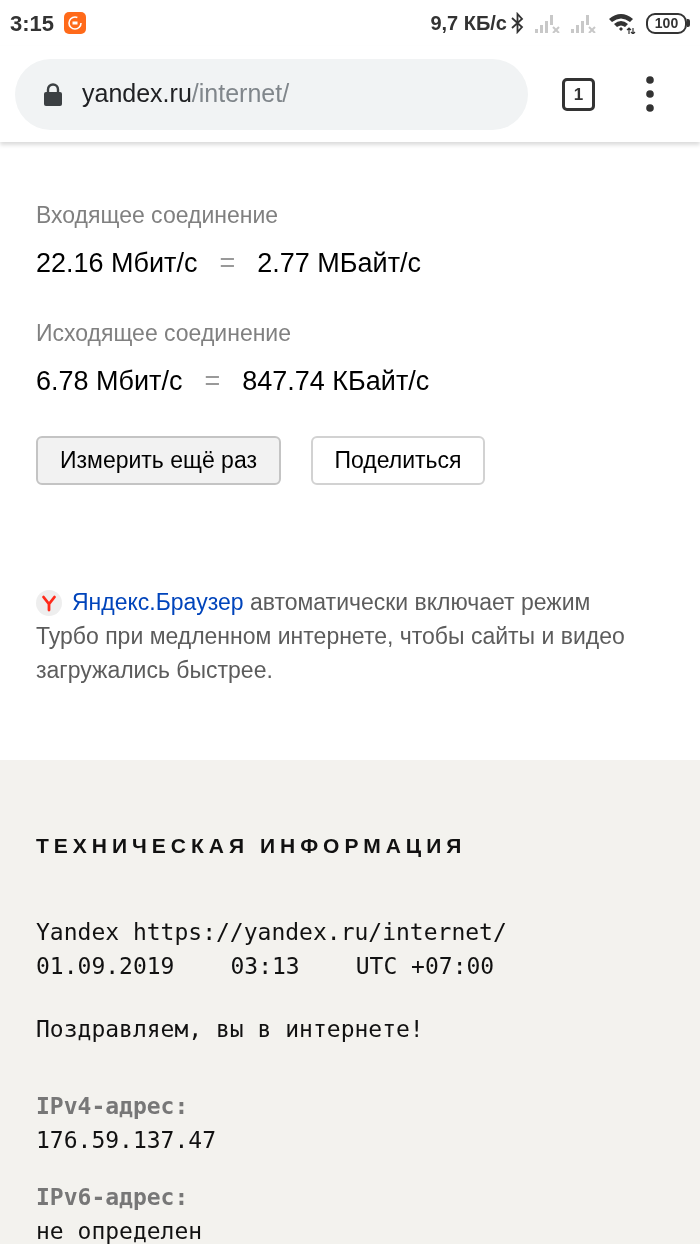 The image size is (700, 1244). Describe the element at coordinates (252, 846) in the screenshot. I see `section-title: ТЕХНИЧЕСКАЯ ИНФОРМАЦИЯ` at that location.